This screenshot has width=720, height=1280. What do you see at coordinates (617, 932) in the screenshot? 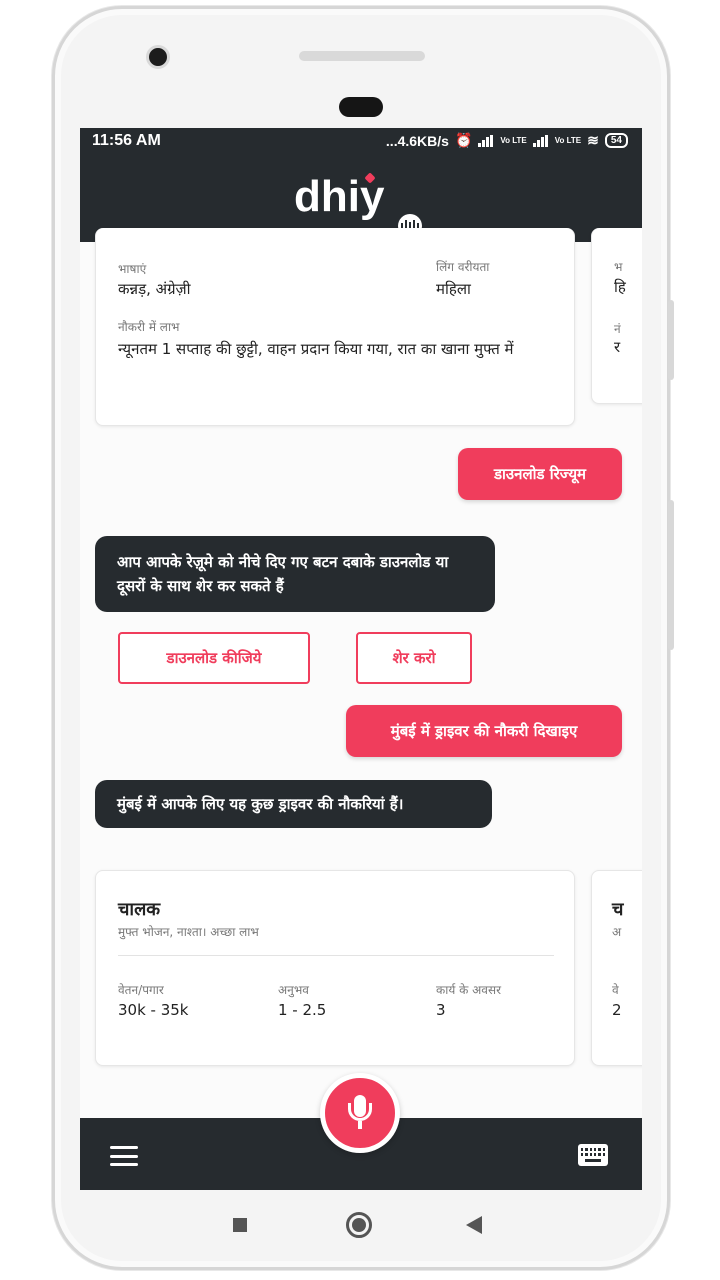
I see `peek-job-subtitle: अ` at bounding box center [617, 932].